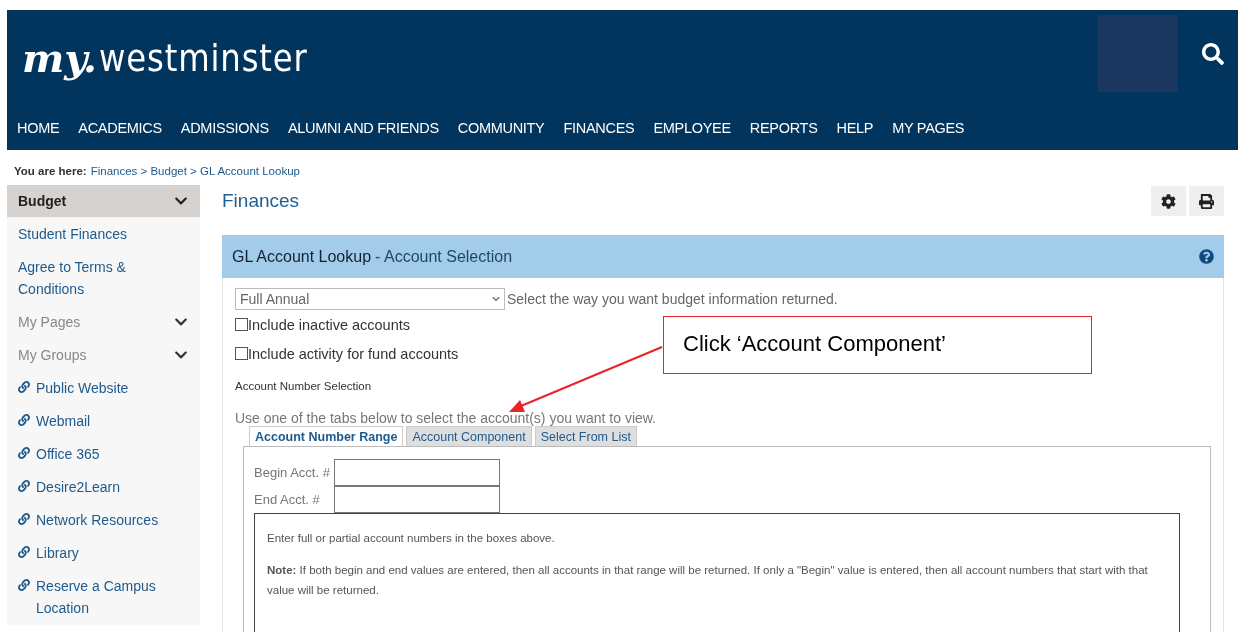 This screenshot has height=632, width=1244. What do you see at coordinates (103, 420) in the screenshot?
I see `sidebar-link: Webmail` at bounding box center [103, 420].